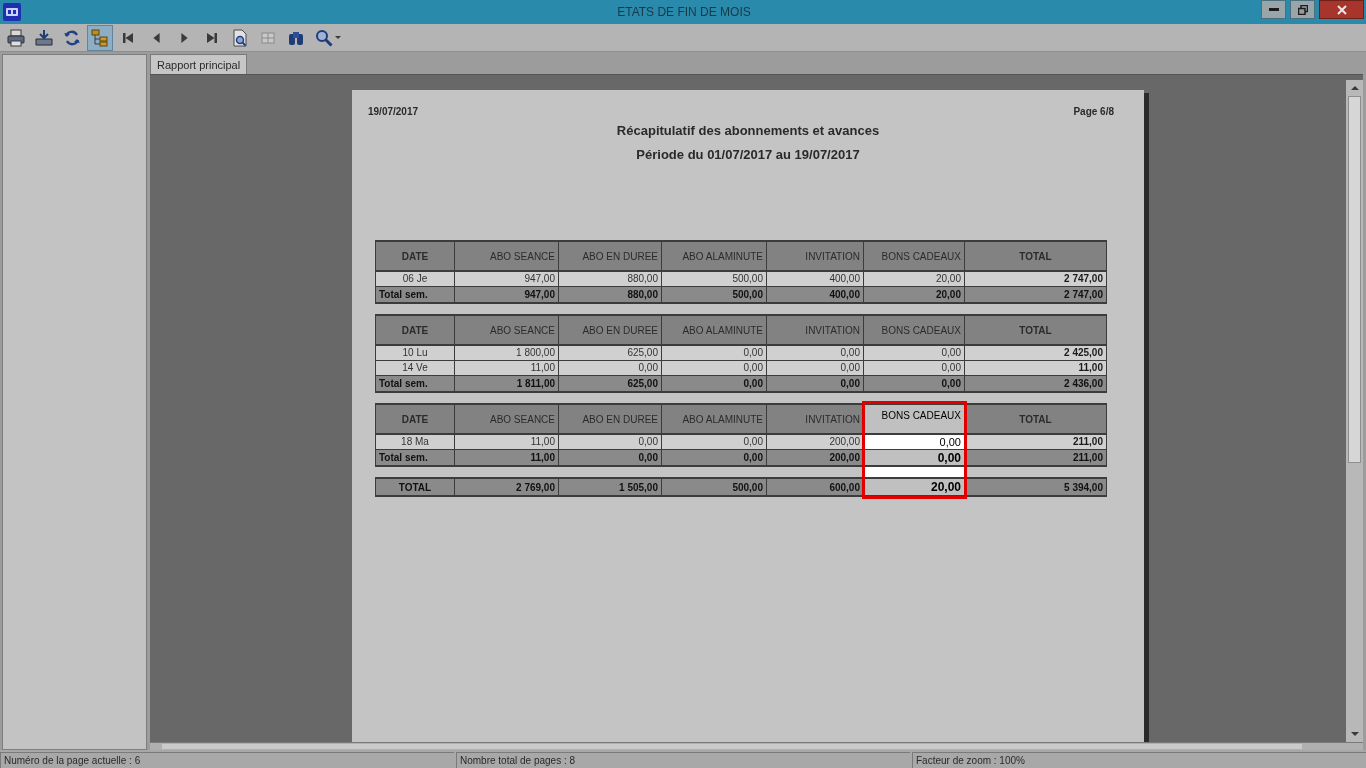 The width and height of the screenshot is (1366, 768). What do you see at coordinates (156, 37) in the screenshot?
I see `triangle-left-icon` at bounding box center [156, 37].